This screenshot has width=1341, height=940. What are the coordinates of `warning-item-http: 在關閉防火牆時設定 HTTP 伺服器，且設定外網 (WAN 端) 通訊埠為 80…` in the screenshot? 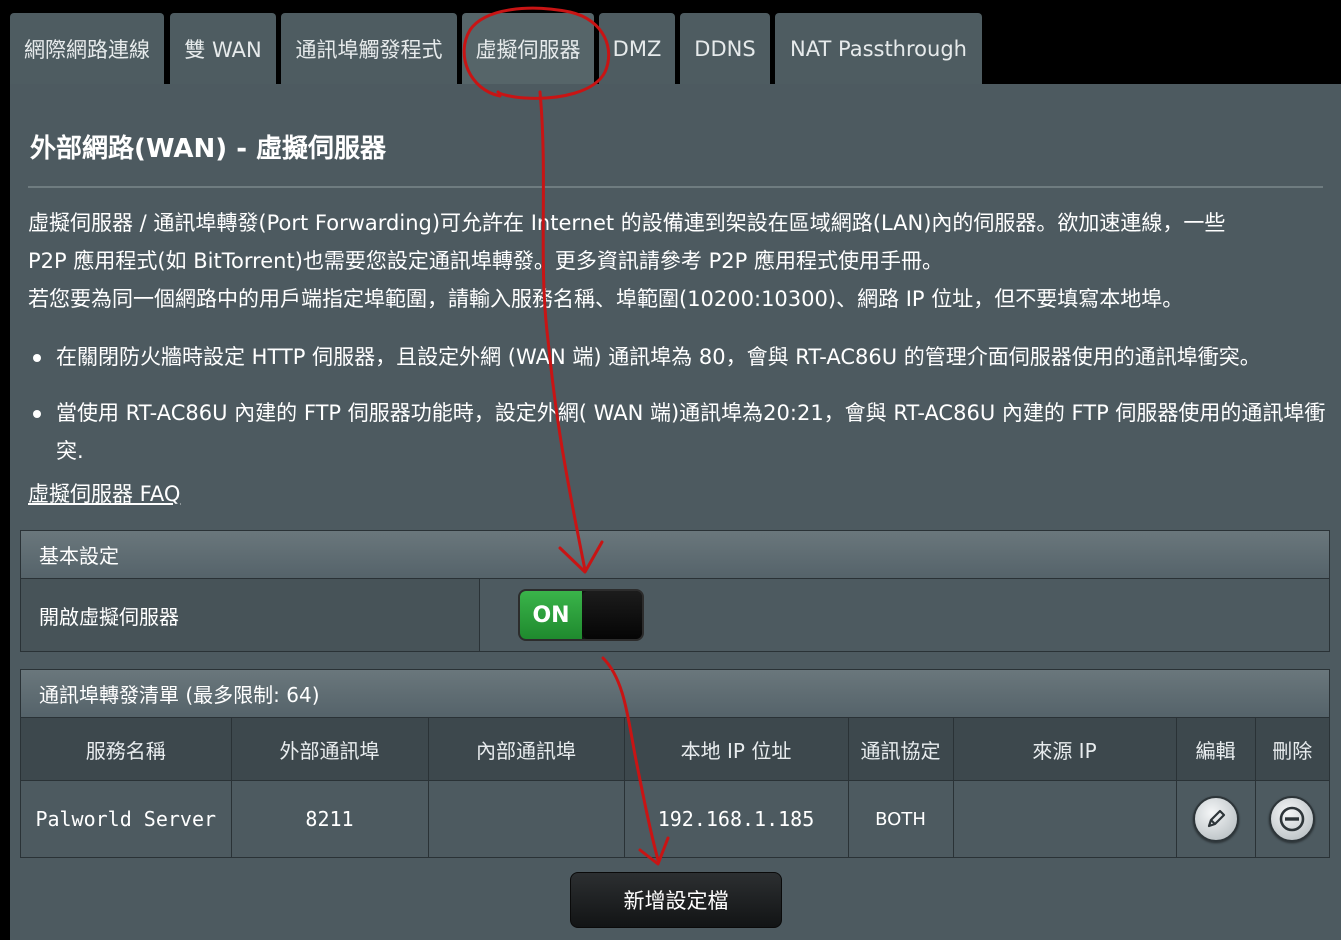 It's located at (683, 357).